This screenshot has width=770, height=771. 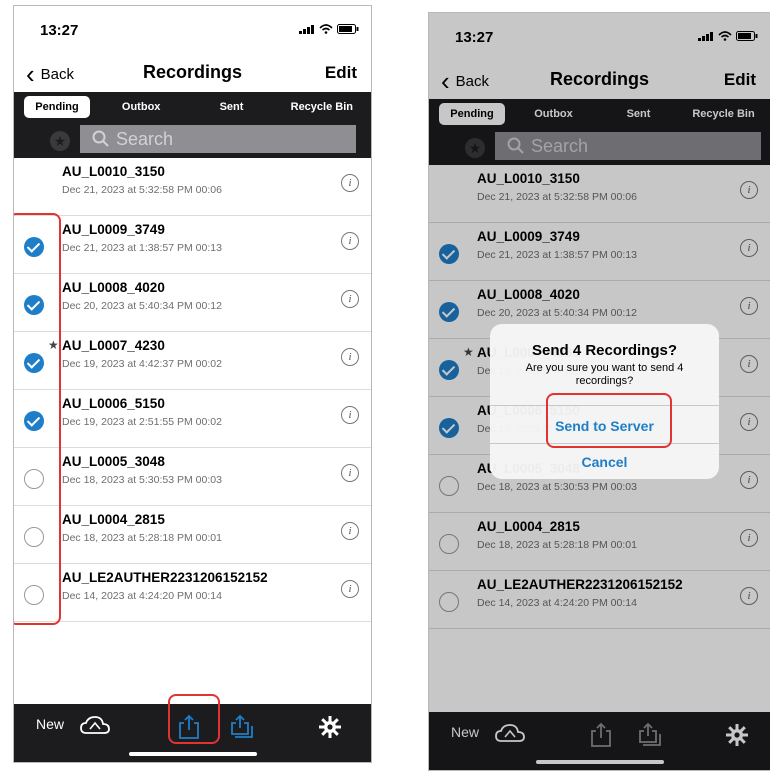 What do you see at coordinates (113, 171) in the screenshot?
I see `recording-title: AU_L0010_3150` at bounding box center [113, 171].